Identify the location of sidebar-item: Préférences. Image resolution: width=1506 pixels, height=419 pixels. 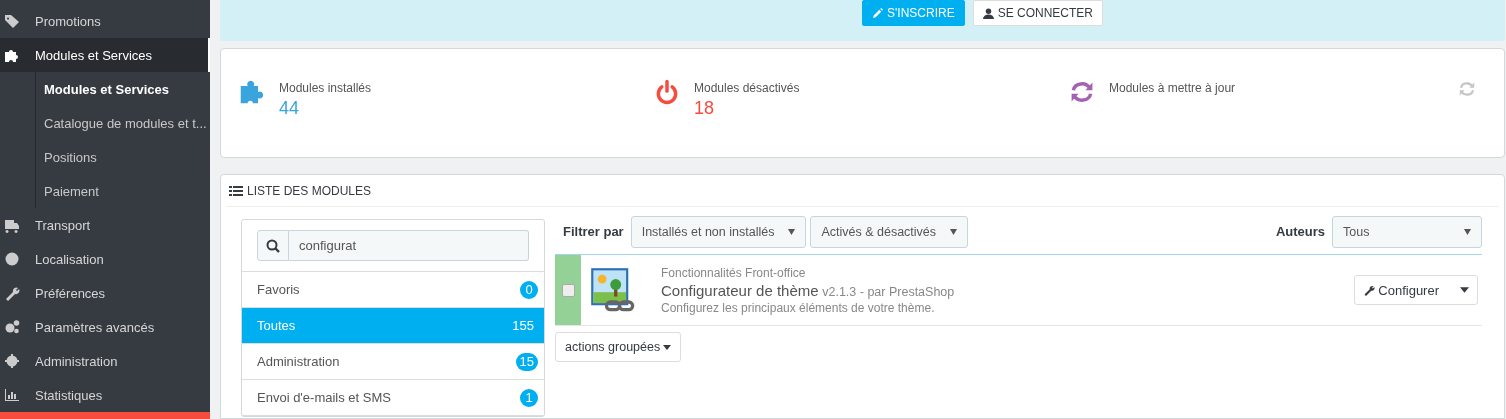
(105, 293).